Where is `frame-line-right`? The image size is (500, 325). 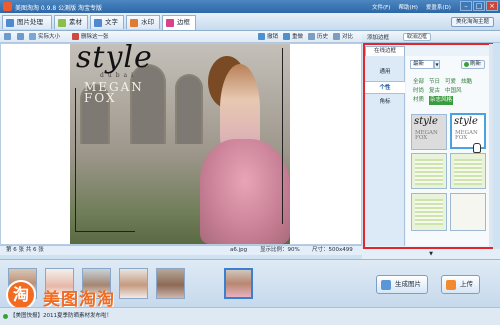 frame-line-right is located at coordinates (282, 136).